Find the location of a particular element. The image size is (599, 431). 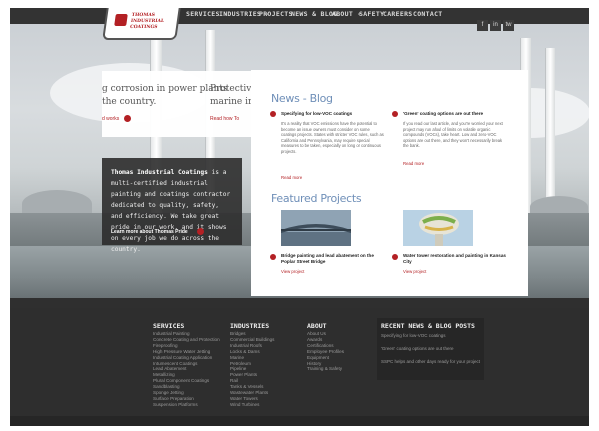

recent-post-link: Specifying for low-VOC coatings is located at coordinates (431, 336).